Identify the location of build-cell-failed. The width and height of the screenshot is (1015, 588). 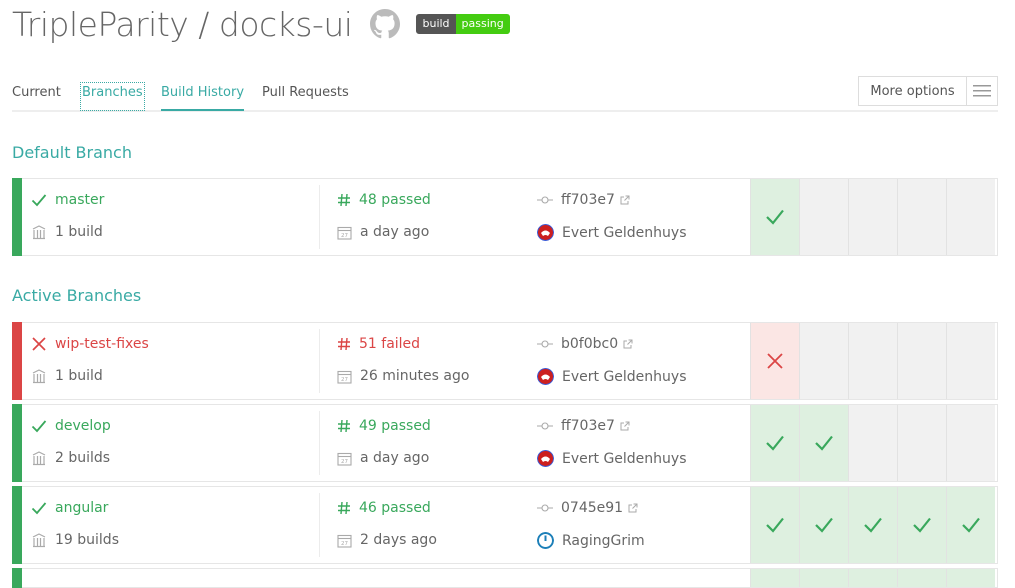
(774, 361).